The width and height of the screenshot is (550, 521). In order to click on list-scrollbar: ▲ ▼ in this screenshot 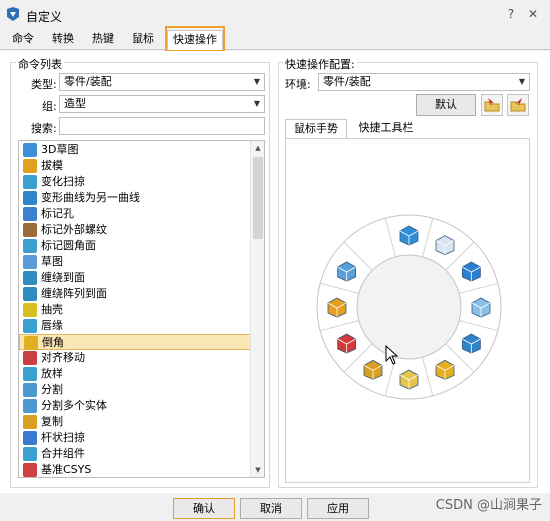, I will do `click(257, 309)`.